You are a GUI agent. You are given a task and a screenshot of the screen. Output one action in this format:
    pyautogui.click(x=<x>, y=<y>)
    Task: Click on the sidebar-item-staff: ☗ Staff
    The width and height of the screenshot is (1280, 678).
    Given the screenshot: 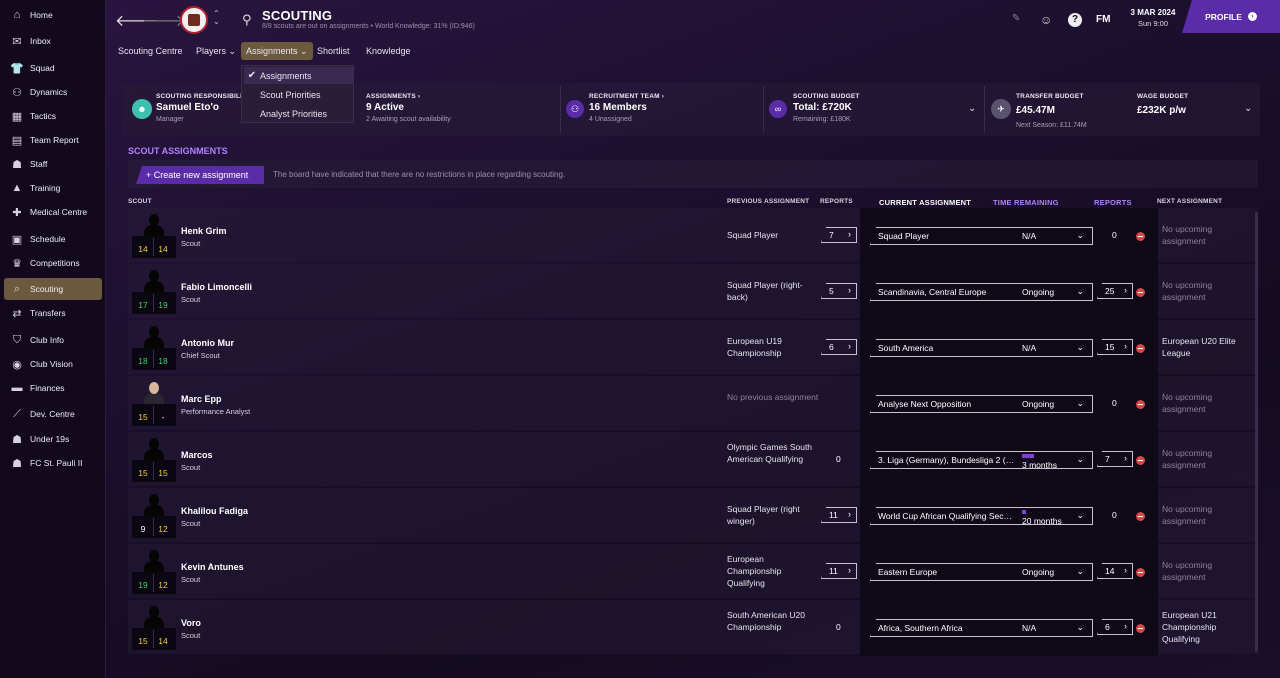 What is the action you would take?
    pyautogui.click(x=53, y=164)
    